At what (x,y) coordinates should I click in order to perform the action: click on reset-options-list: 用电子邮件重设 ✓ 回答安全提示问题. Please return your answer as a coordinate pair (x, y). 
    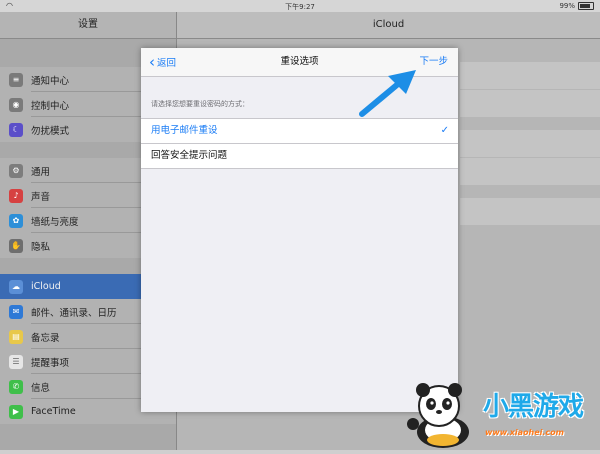
    Looking at the image, I should click on (299, 143).